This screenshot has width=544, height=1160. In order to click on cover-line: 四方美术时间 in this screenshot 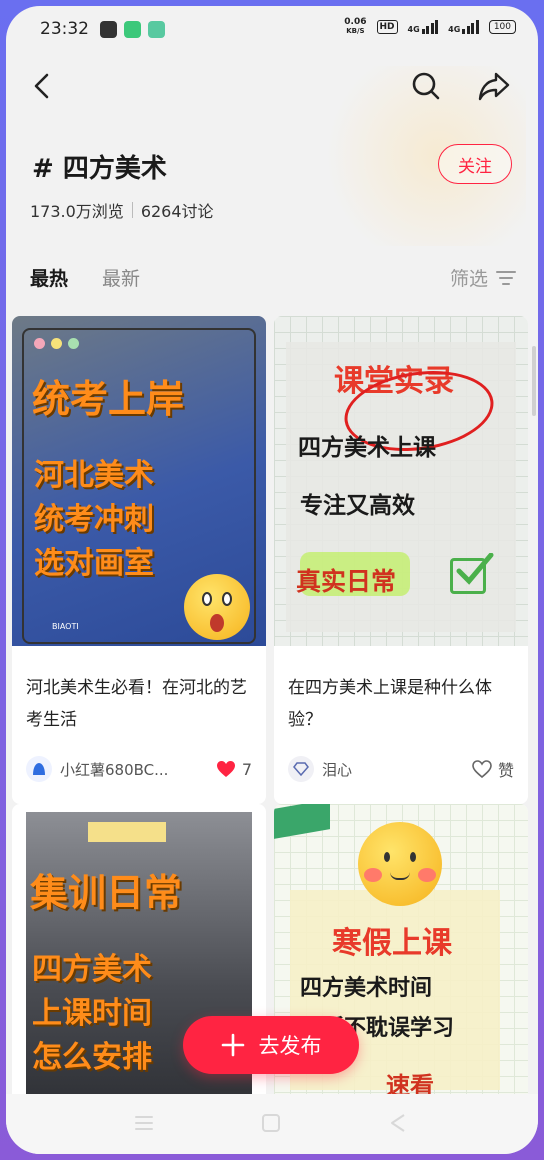, I will do `click(366, 988)`.